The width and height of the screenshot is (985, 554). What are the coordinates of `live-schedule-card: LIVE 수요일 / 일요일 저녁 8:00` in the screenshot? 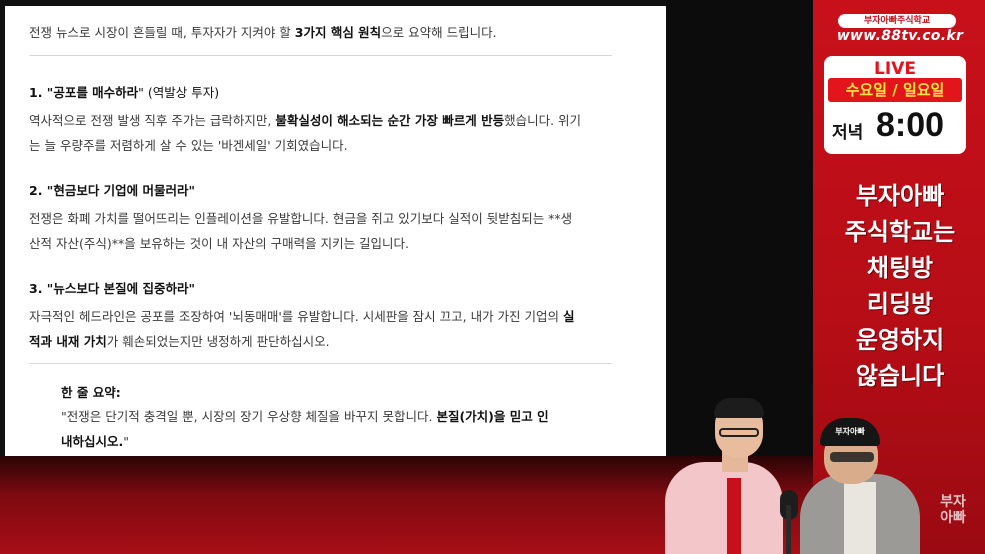 It's located at (895, 105).